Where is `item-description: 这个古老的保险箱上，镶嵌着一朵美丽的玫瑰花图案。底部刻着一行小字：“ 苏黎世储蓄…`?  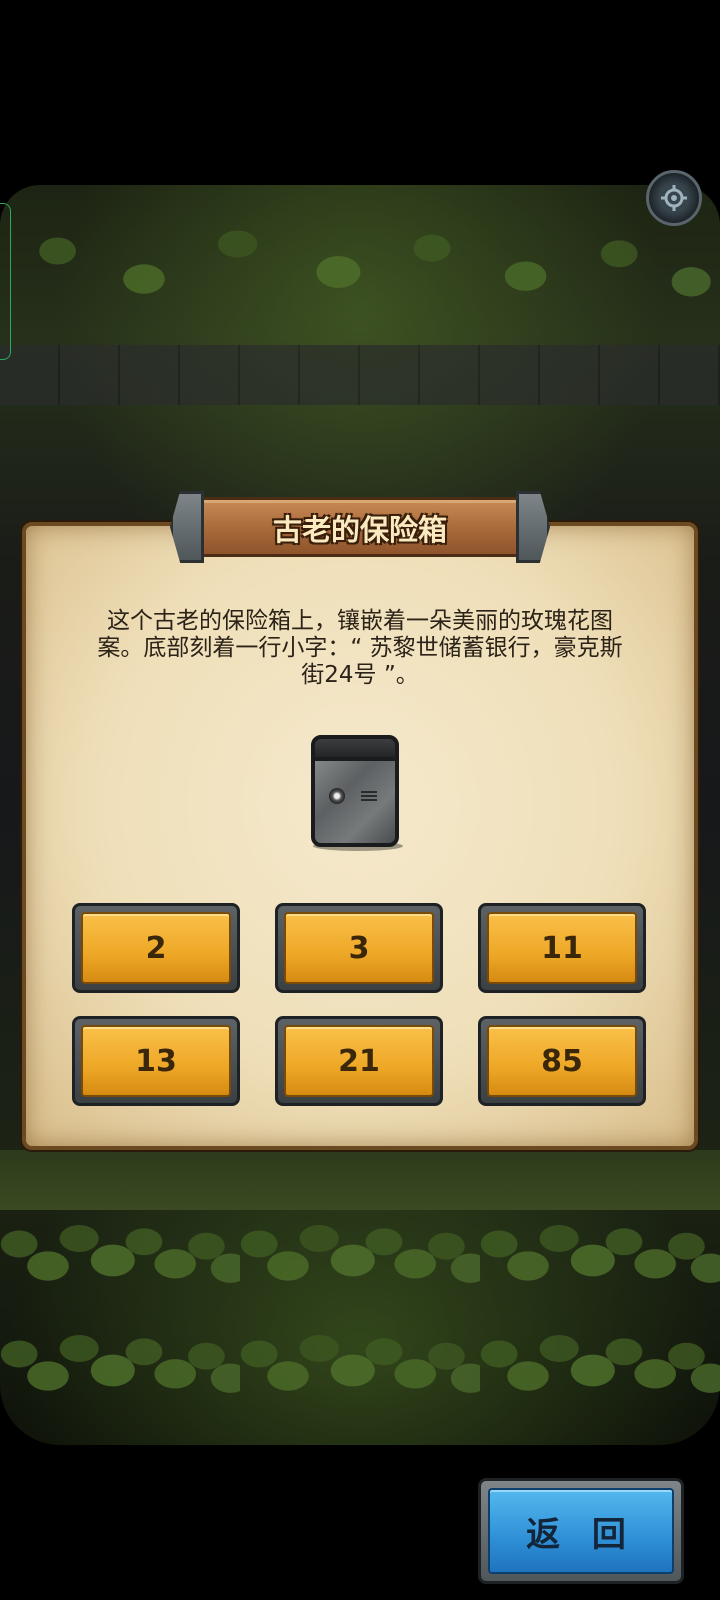
item-description: 这个古老的保险箱上，镶嵌着一朵美丽的玫瑰花图案。底部刻着一行小字：“ 苏黎世储蓄… is located at coordinates (360, 648).